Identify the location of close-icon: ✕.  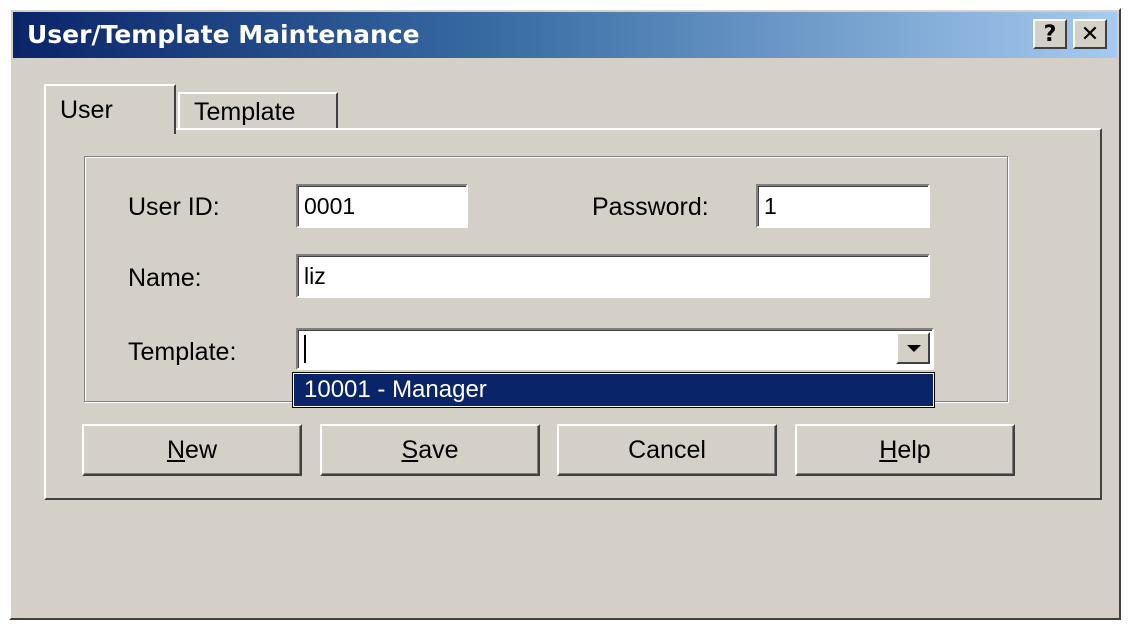
(1090, 34).